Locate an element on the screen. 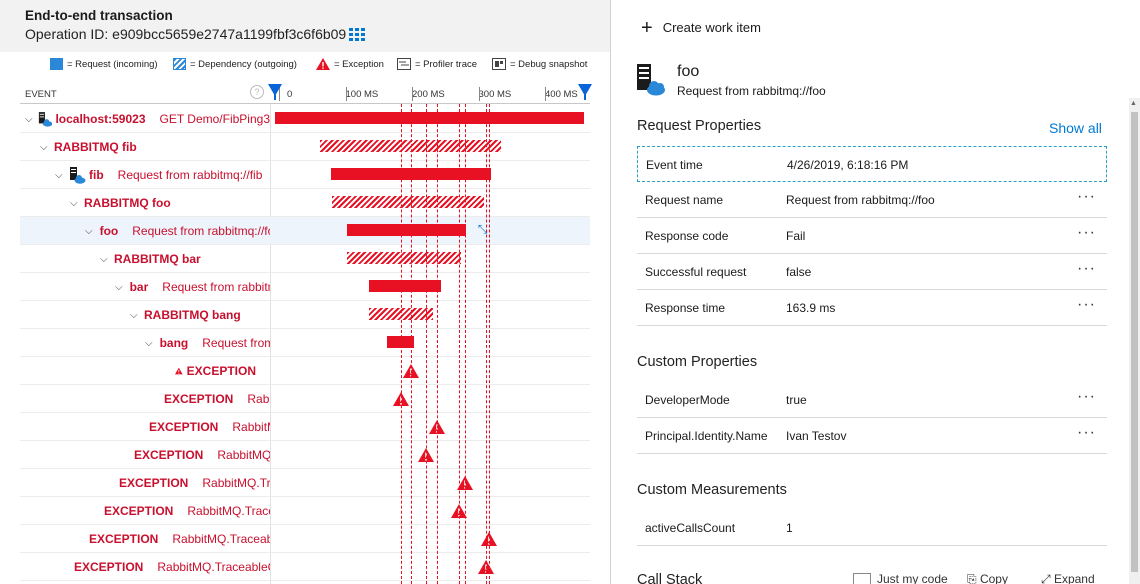 This screenshot has width=1140, height=584. property-key: Event time is located at coordinates (674, 165).